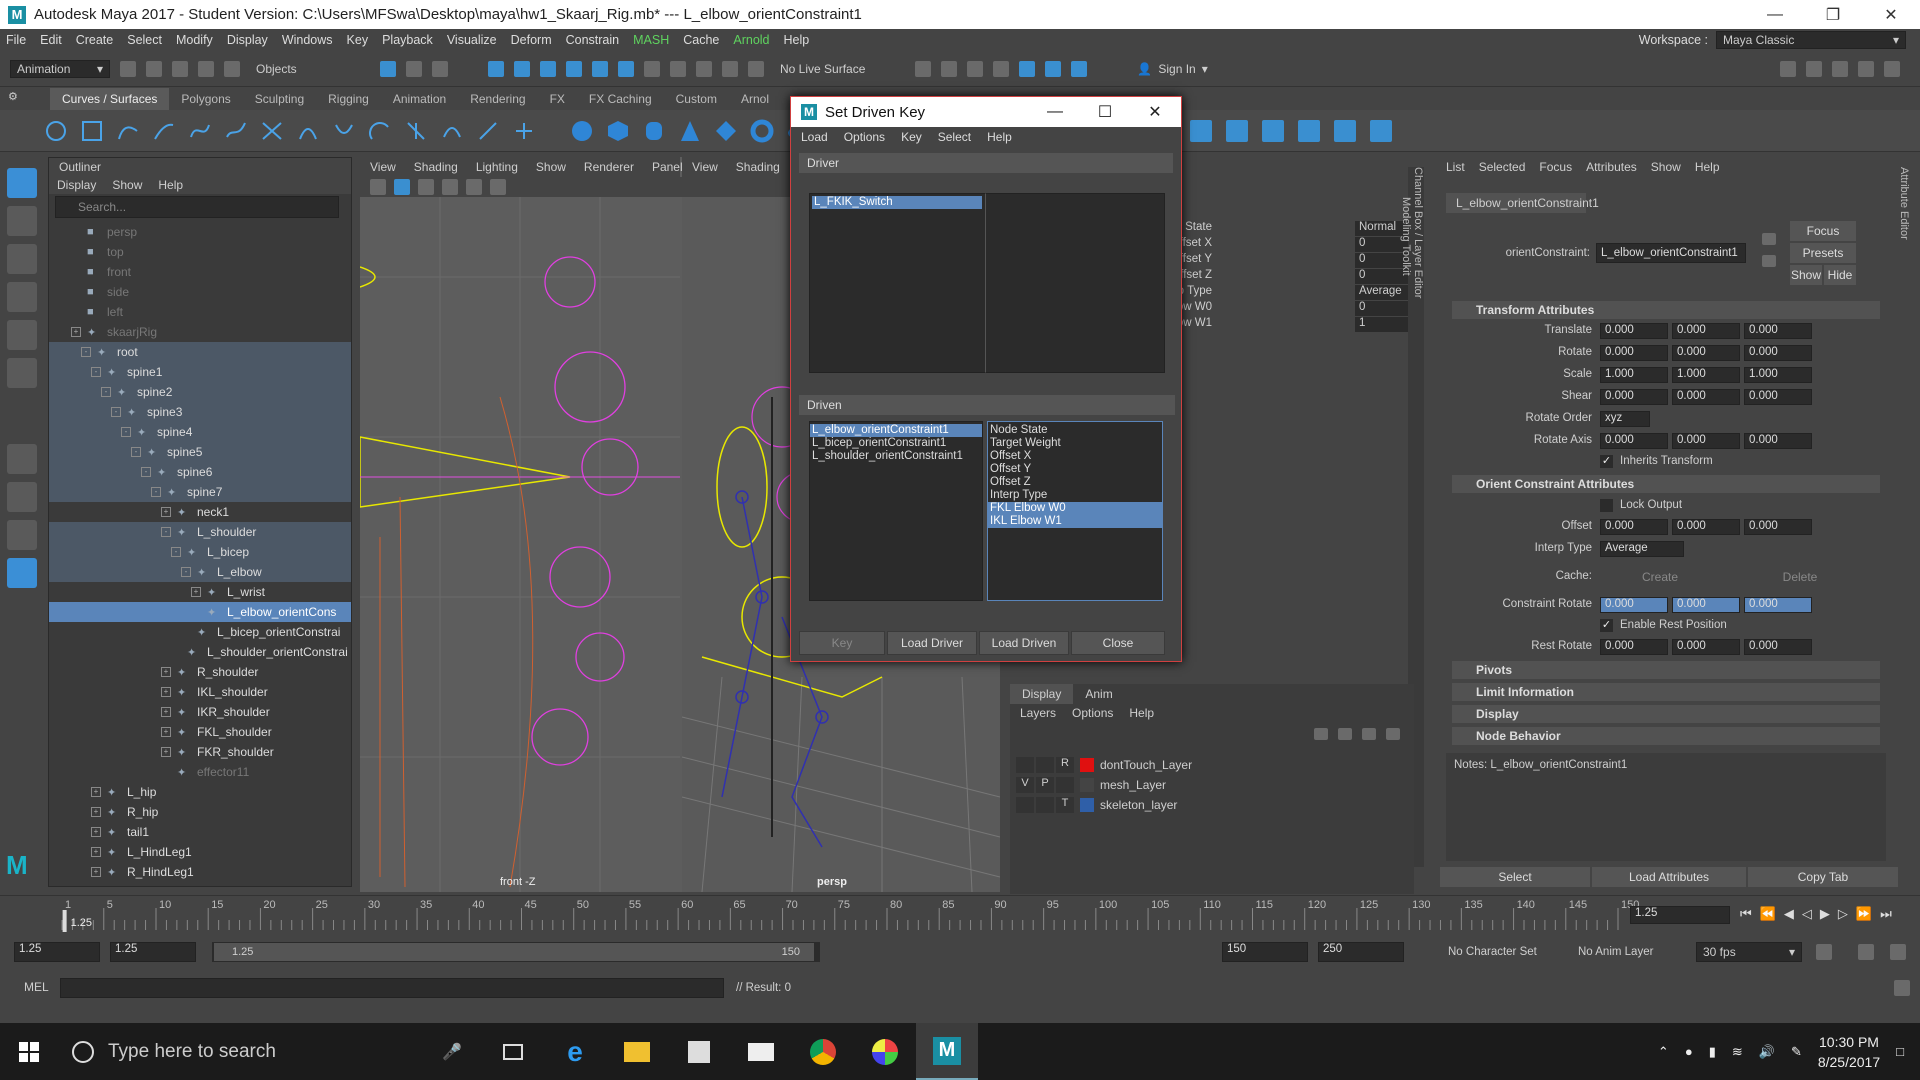 The image size is (1920, 1080). What do you see at coordinates (1666, 714) in the screenshot?
I see `display-section: Display` at bounding box center [1666, 714].